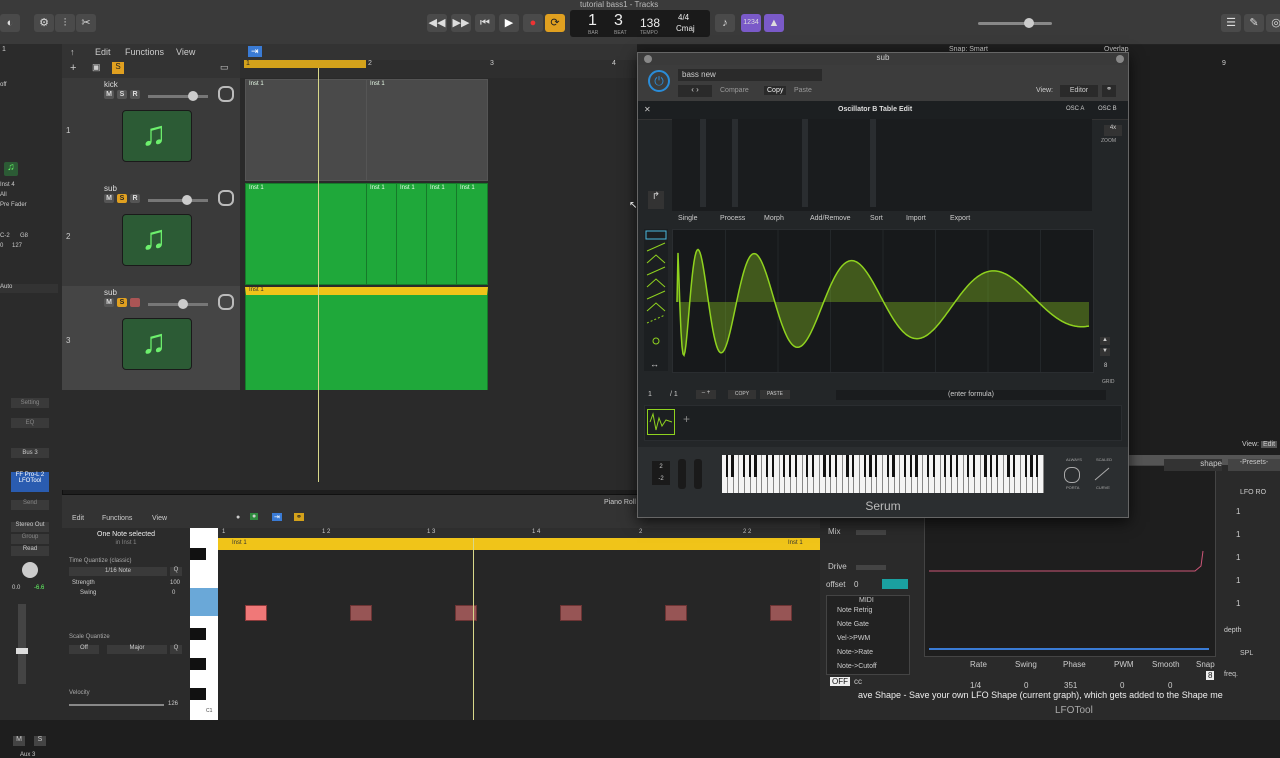 The height and width of the screenshot is (758, 1280). Describe the element at coordinates (742, 394) in the screenshot. I see `frame-copy-button: COPY` at that location.